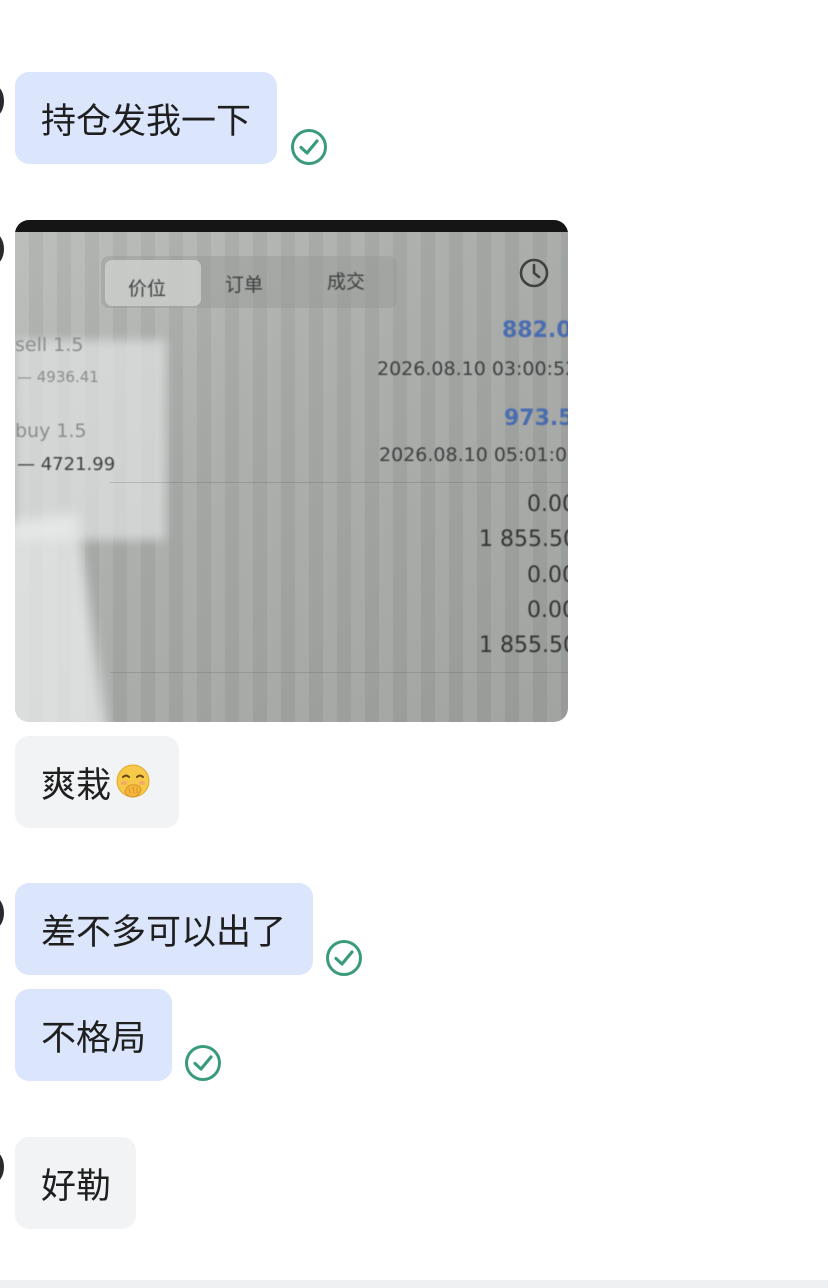 This screenshot has height=1288, width=828. I want to click on bottom-divider, so click(414, 1284).